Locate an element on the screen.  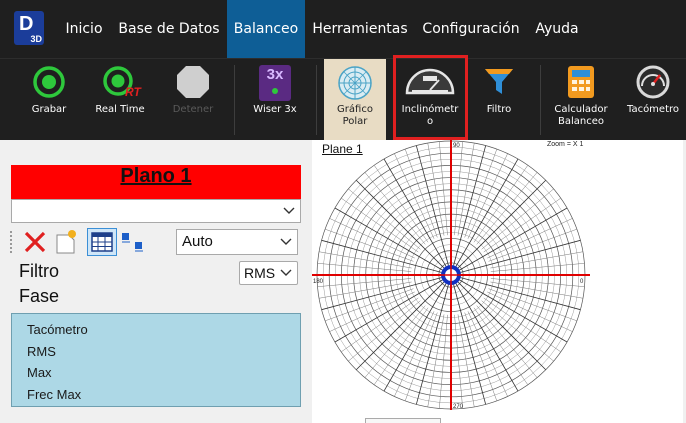
filter-type-value: RMS is located at coordinates (260, 273).